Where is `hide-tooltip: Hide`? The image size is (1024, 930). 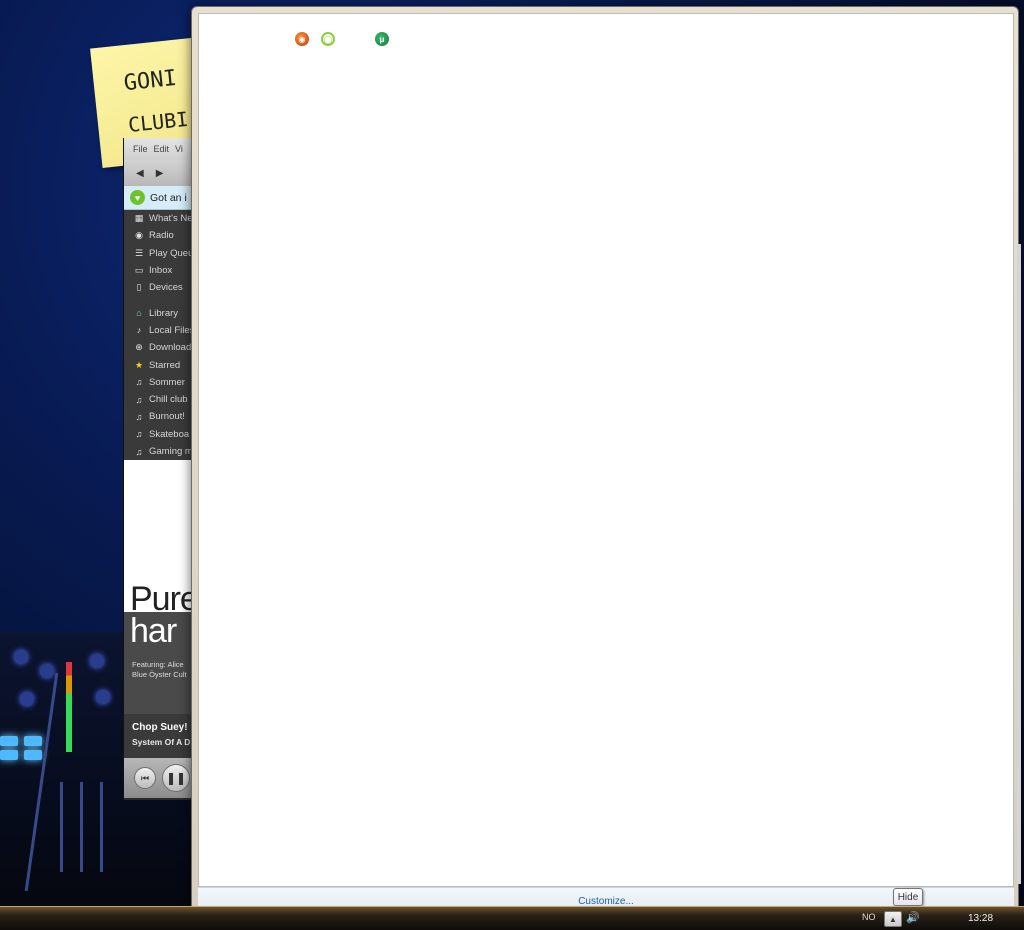 hide-tooltip: Hide is located at coordinates (908, 897).